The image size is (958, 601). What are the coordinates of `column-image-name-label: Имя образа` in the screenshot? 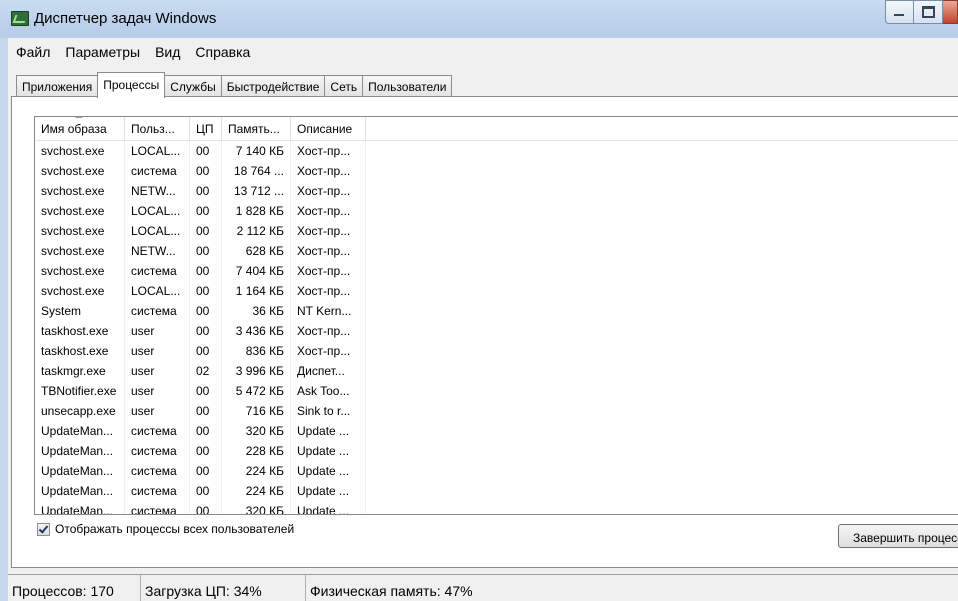 It's located at (74, 129).